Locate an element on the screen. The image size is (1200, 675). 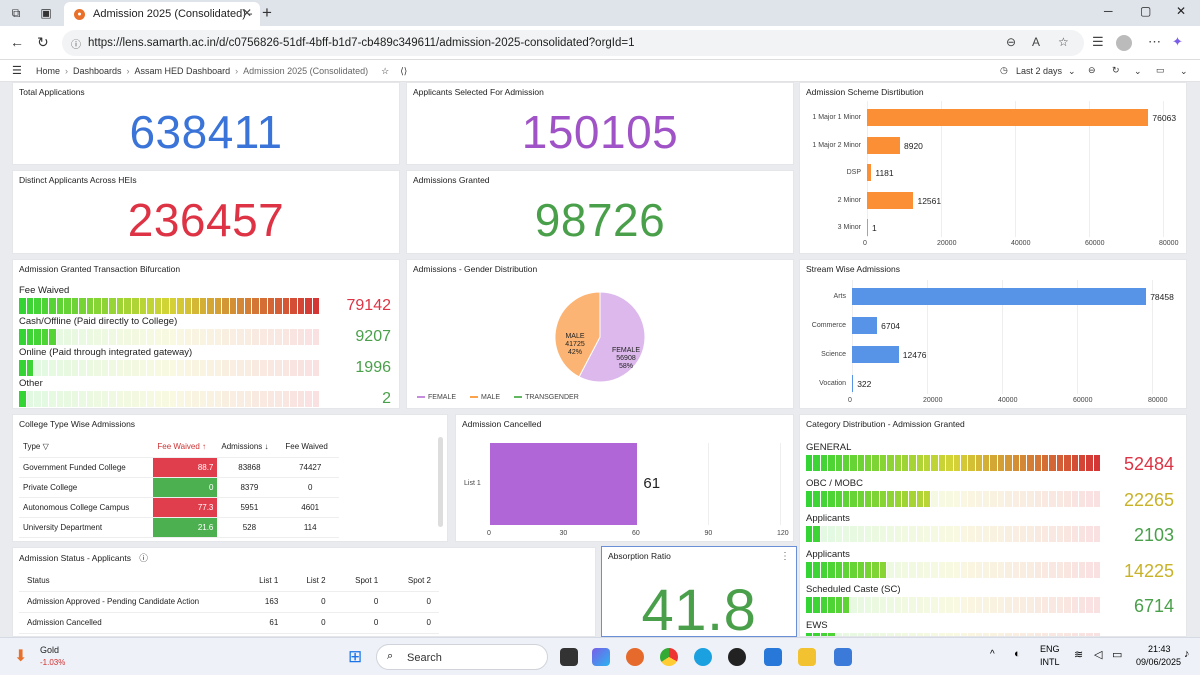
bar-value-label: 6704 is located at coordinates (891, 326).